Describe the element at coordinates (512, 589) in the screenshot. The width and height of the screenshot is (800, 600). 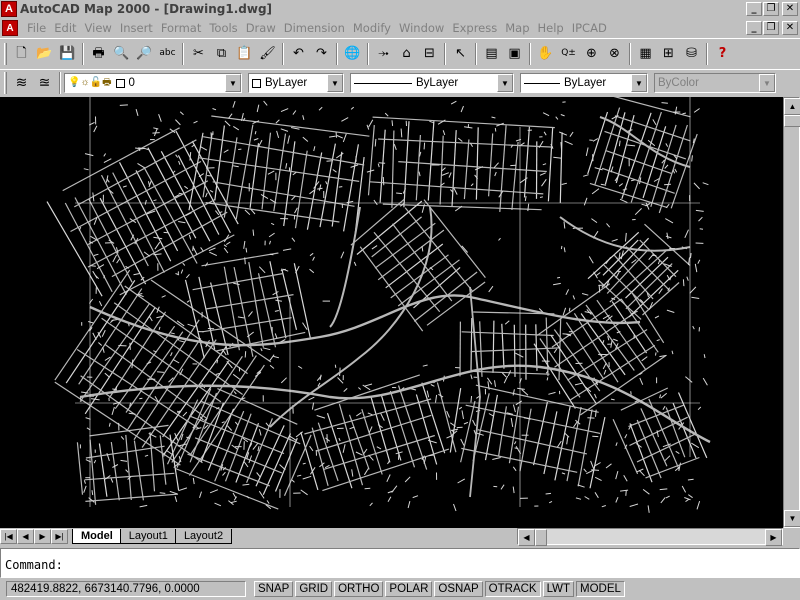
I see `otrack-toggle: OTRACK` at that location.